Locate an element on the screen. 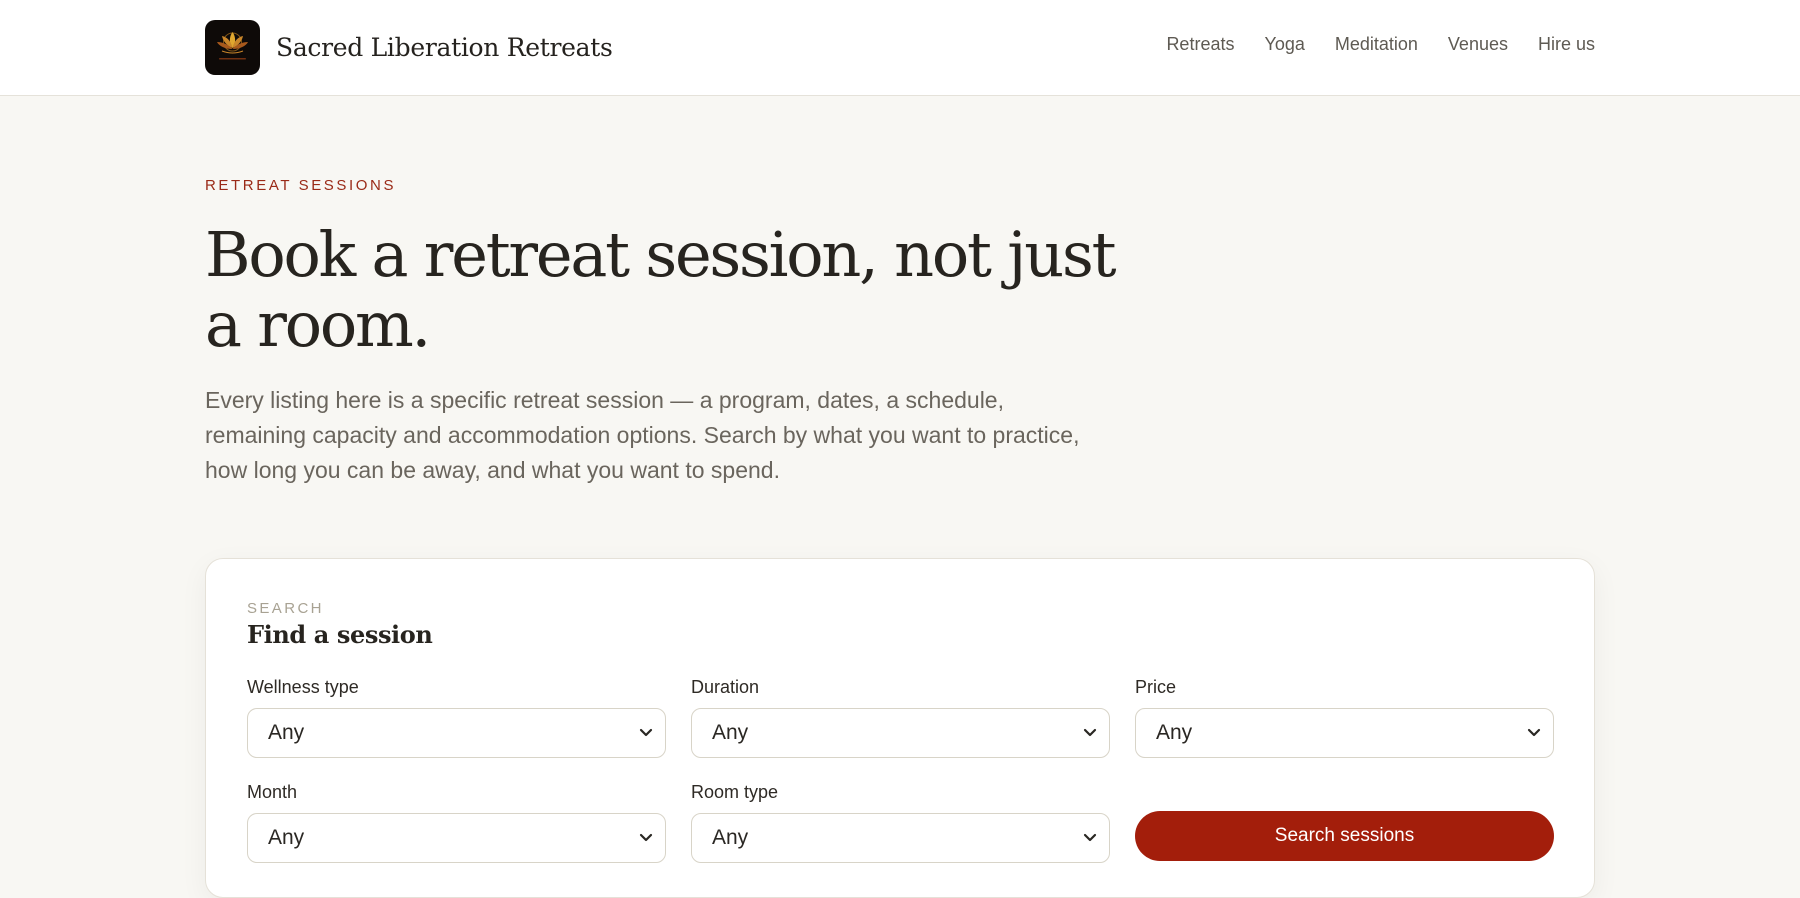  room-type-select: Any is located at coordinates (900, 838).